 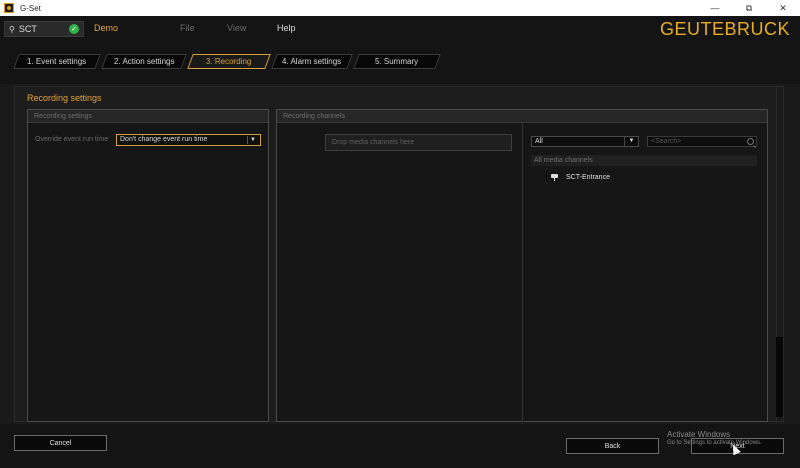 I want to click on watermark-title: Activate Windows, so click(x=699, y=434).